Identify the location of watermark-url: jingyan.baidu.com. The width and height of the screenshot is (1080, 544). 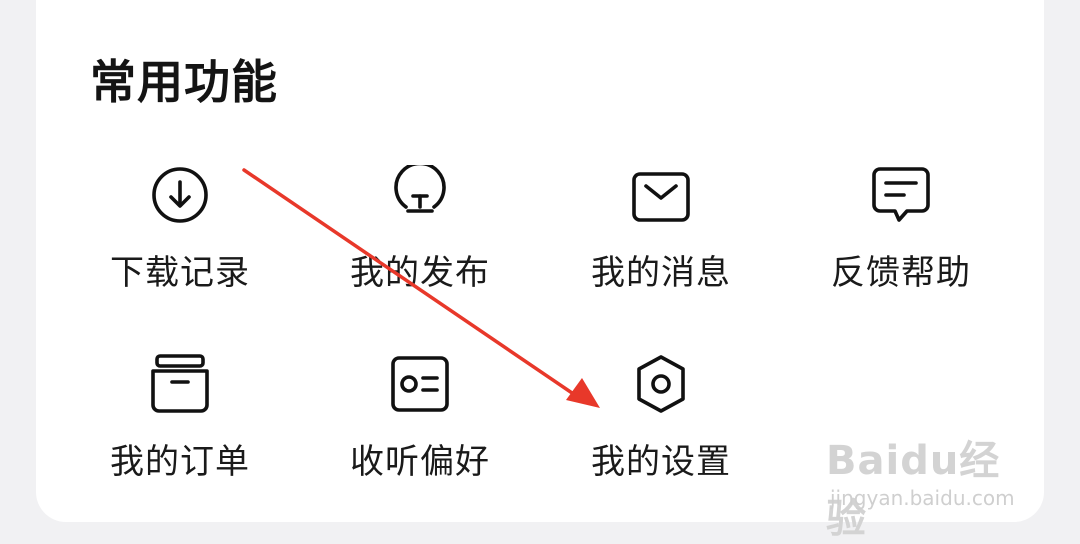
(922, 498).